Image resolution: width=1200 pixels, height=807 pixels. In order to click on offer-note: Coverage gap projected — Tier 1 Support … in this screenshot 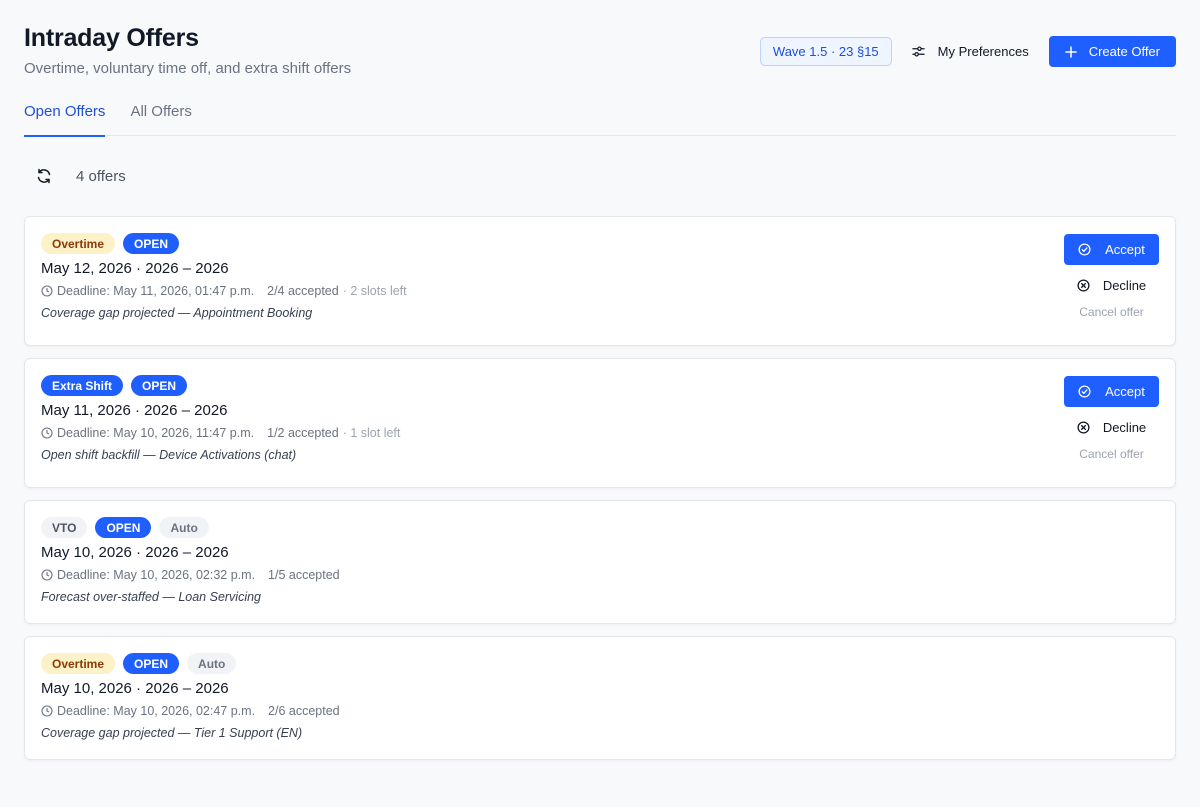, I will do `click(172, 733)`.